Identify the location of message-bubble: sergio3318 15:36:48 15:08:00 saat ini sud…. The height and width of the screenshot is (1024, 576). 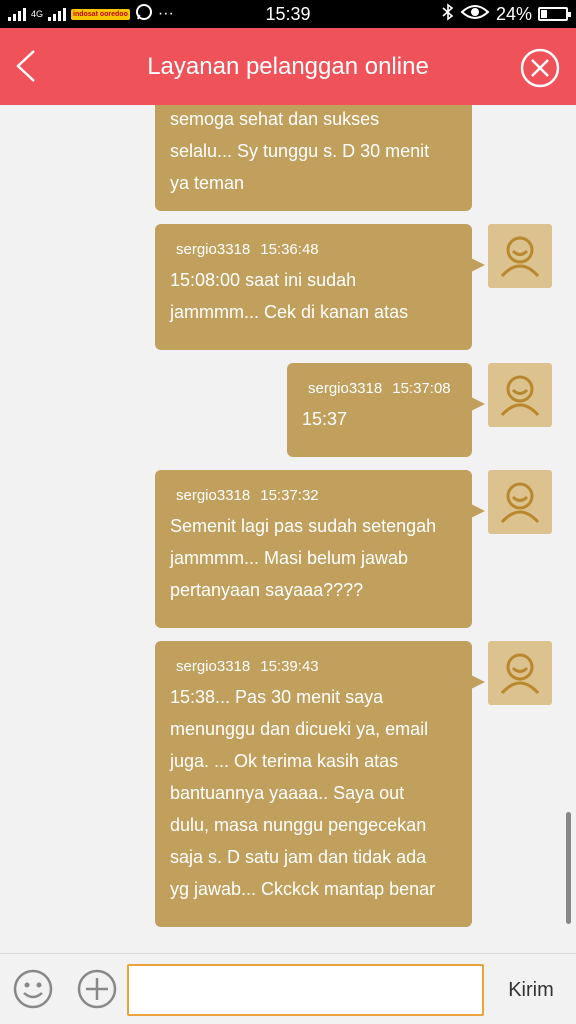
(320, 287).